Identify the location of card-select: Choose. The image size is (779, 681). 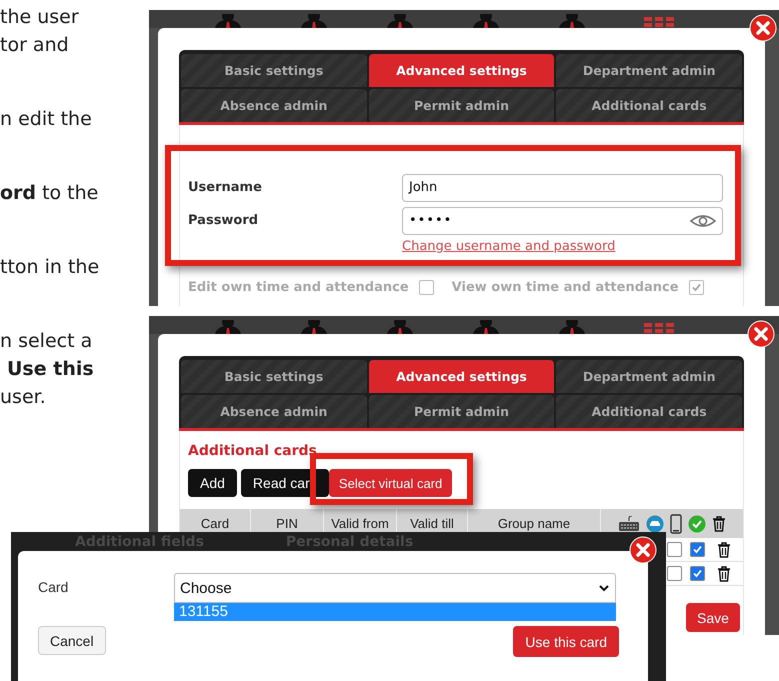
(395, 588).